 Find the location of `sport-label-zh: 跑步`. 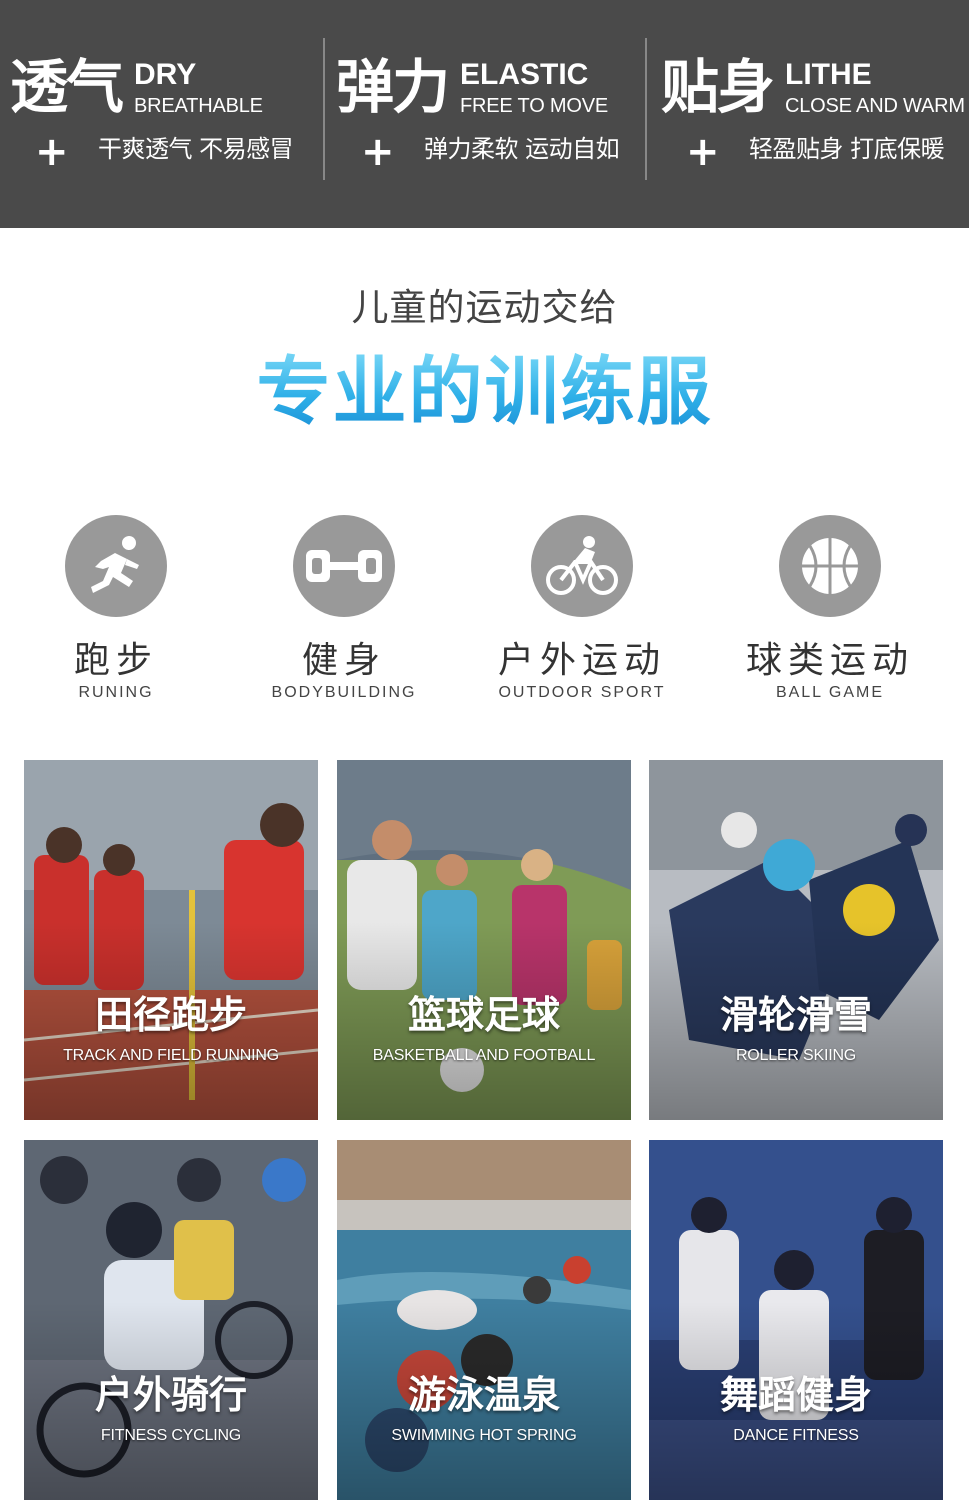

sport-label-zh: 跑步 is located at coordinates (115, 660).